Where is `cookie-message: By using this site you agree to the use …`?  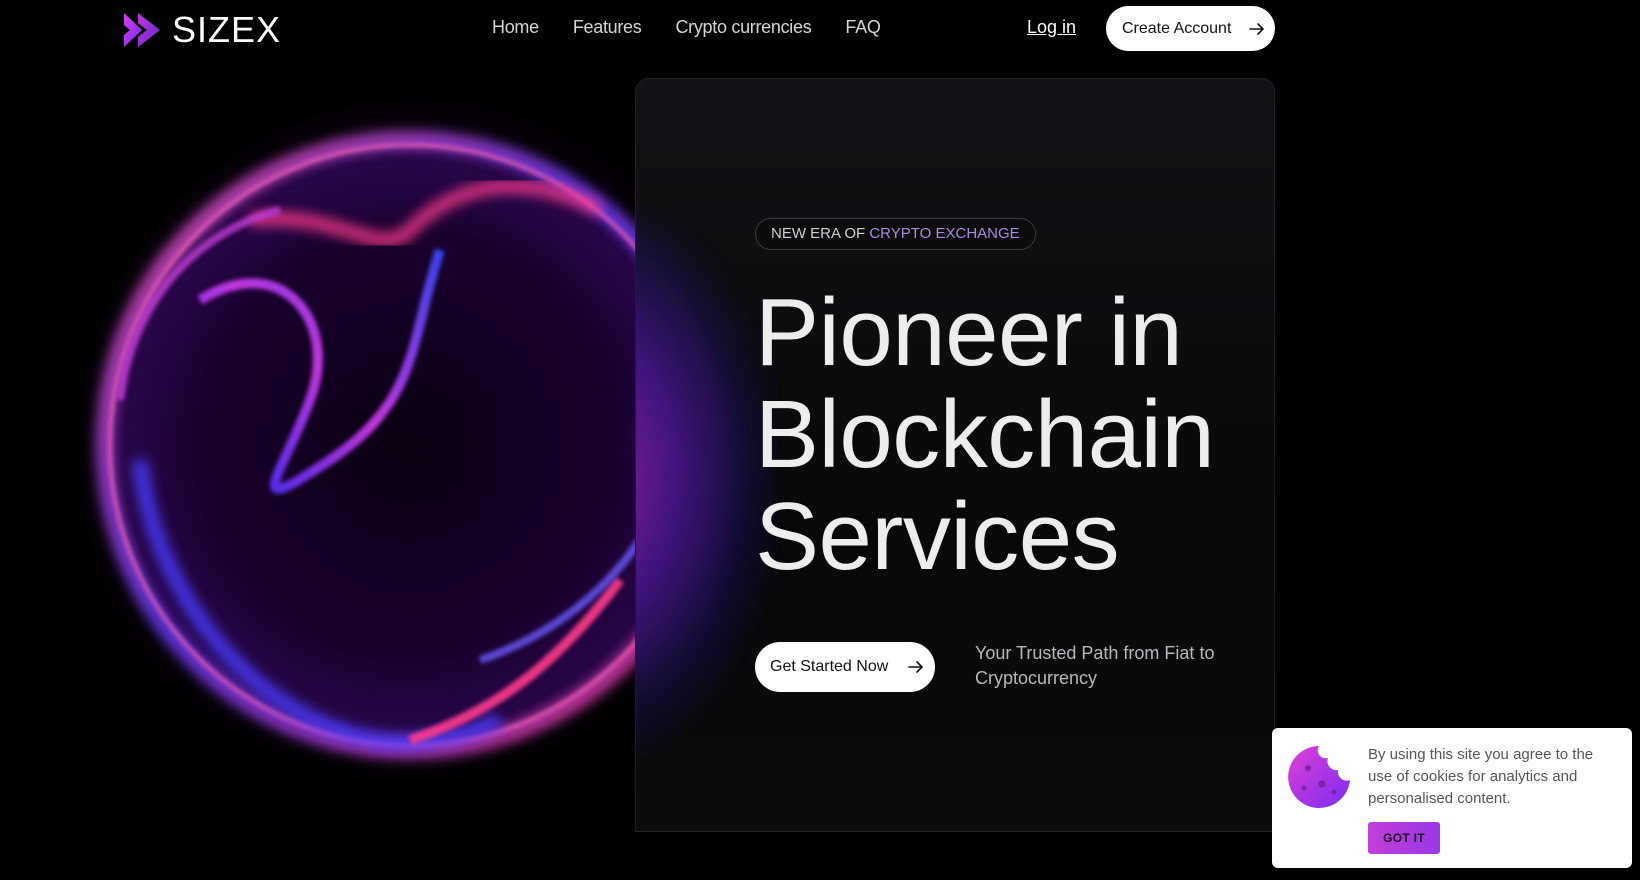 cookie-message: By using this site you agree to the use … is located at coordinates (1481, 776).